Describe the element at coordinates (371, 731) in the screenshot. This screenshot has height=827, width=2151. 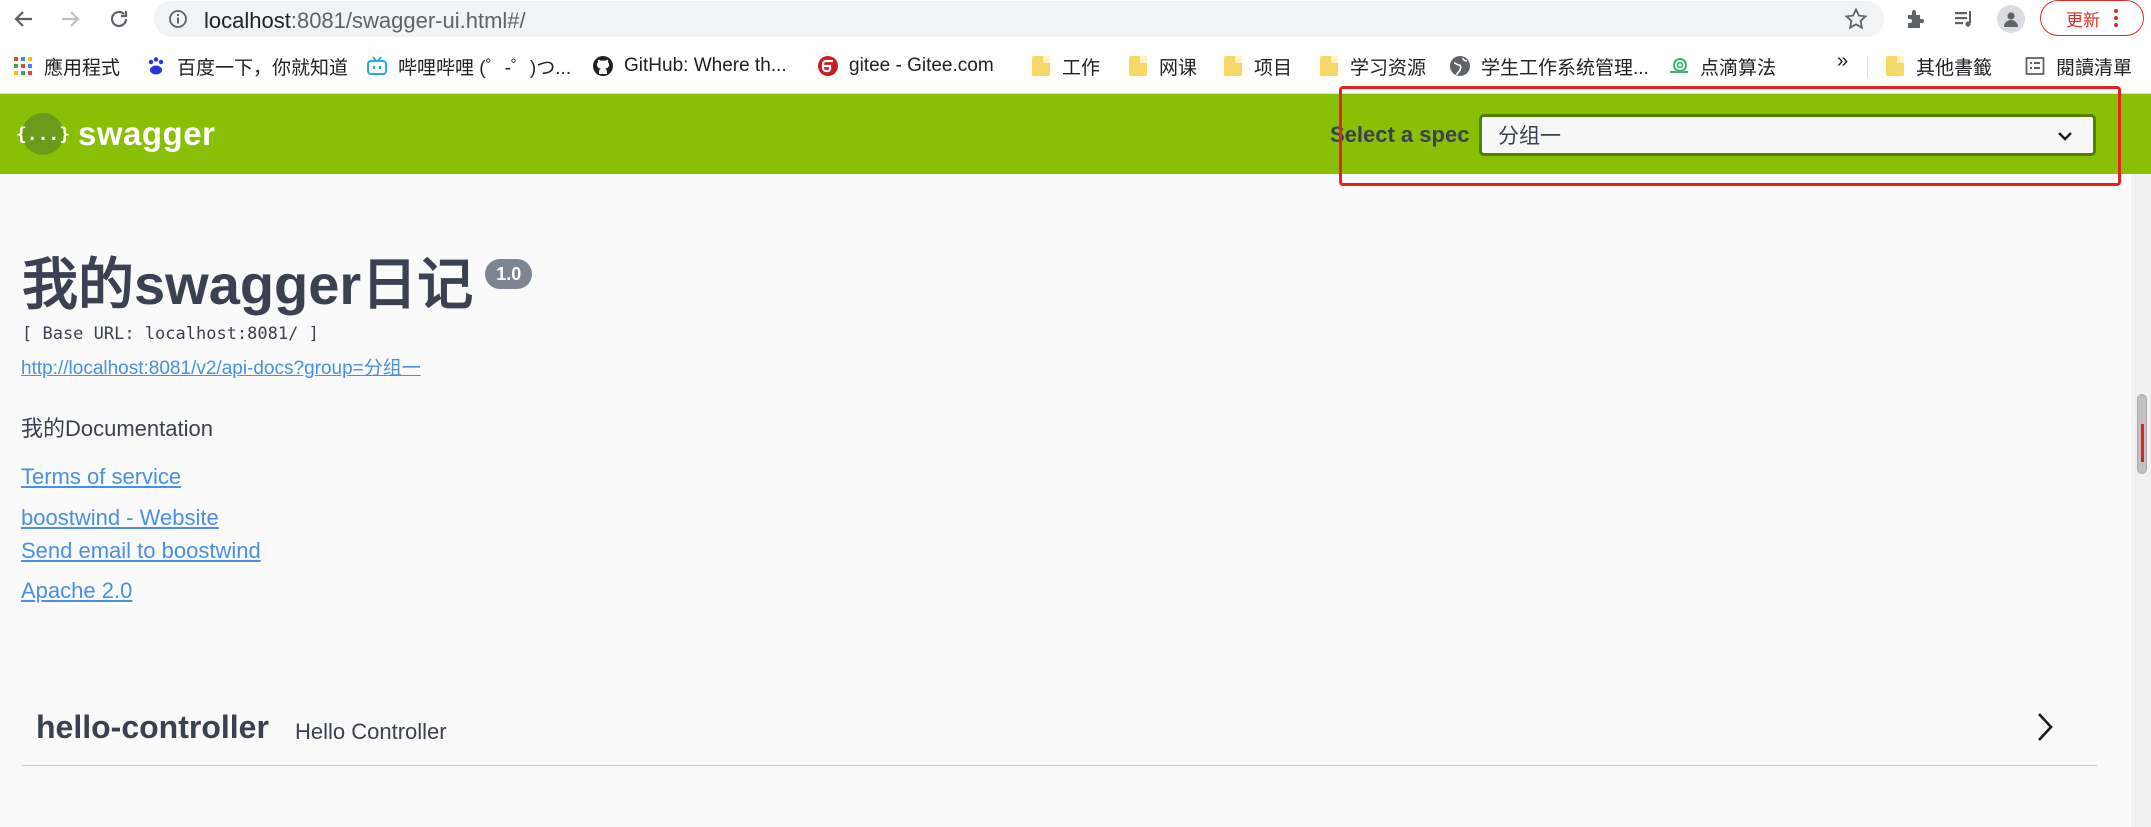
I see `tag-description: Hello Controller` at that location.